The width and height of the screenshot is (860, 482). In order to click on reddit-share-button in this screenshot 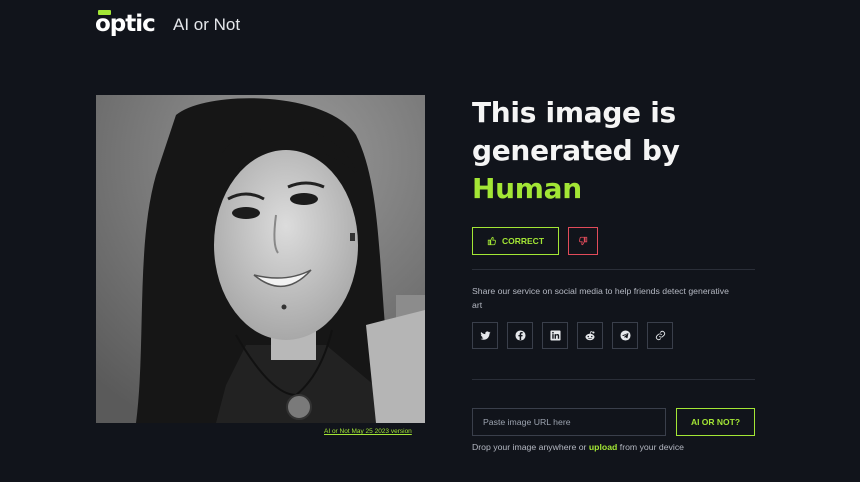, I will do `click(590, 335)`.